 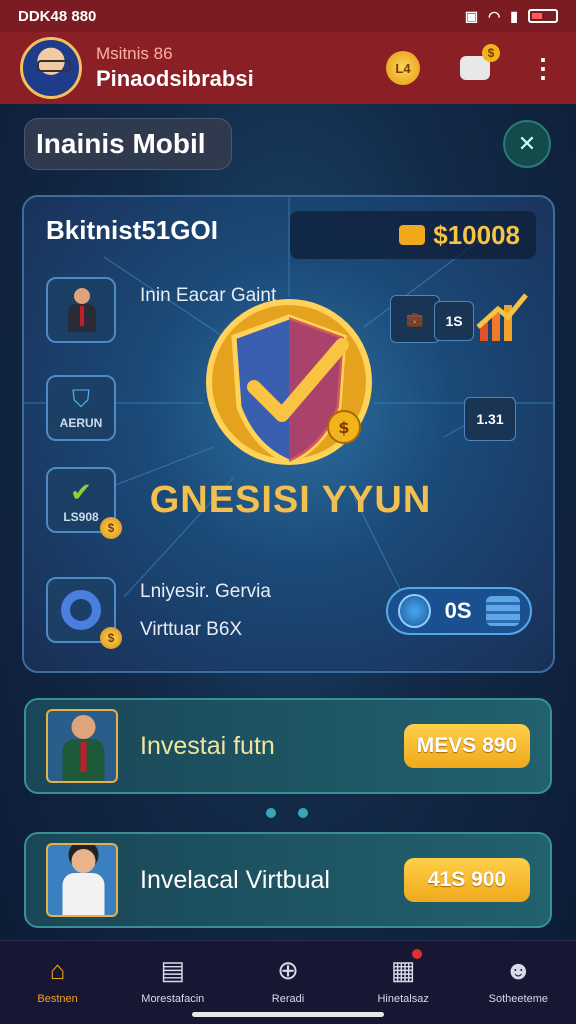 What do you see at coordinates (288, 1014) in the screenshot?
I see `home-indicator` at bounding box center [288, 1014].